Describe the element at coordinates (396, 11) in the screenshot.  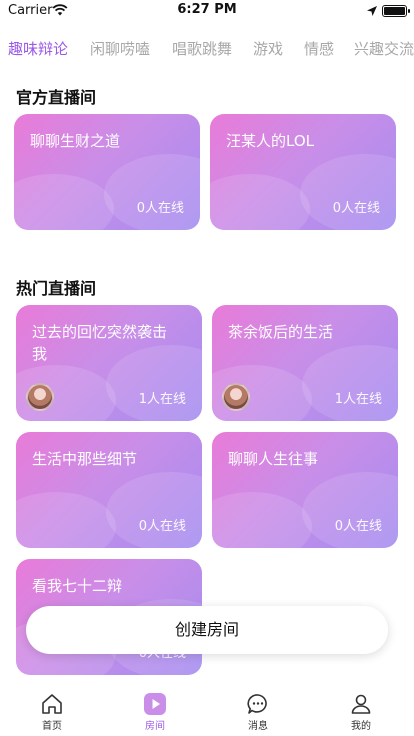
I see `battery-icon` at that location.